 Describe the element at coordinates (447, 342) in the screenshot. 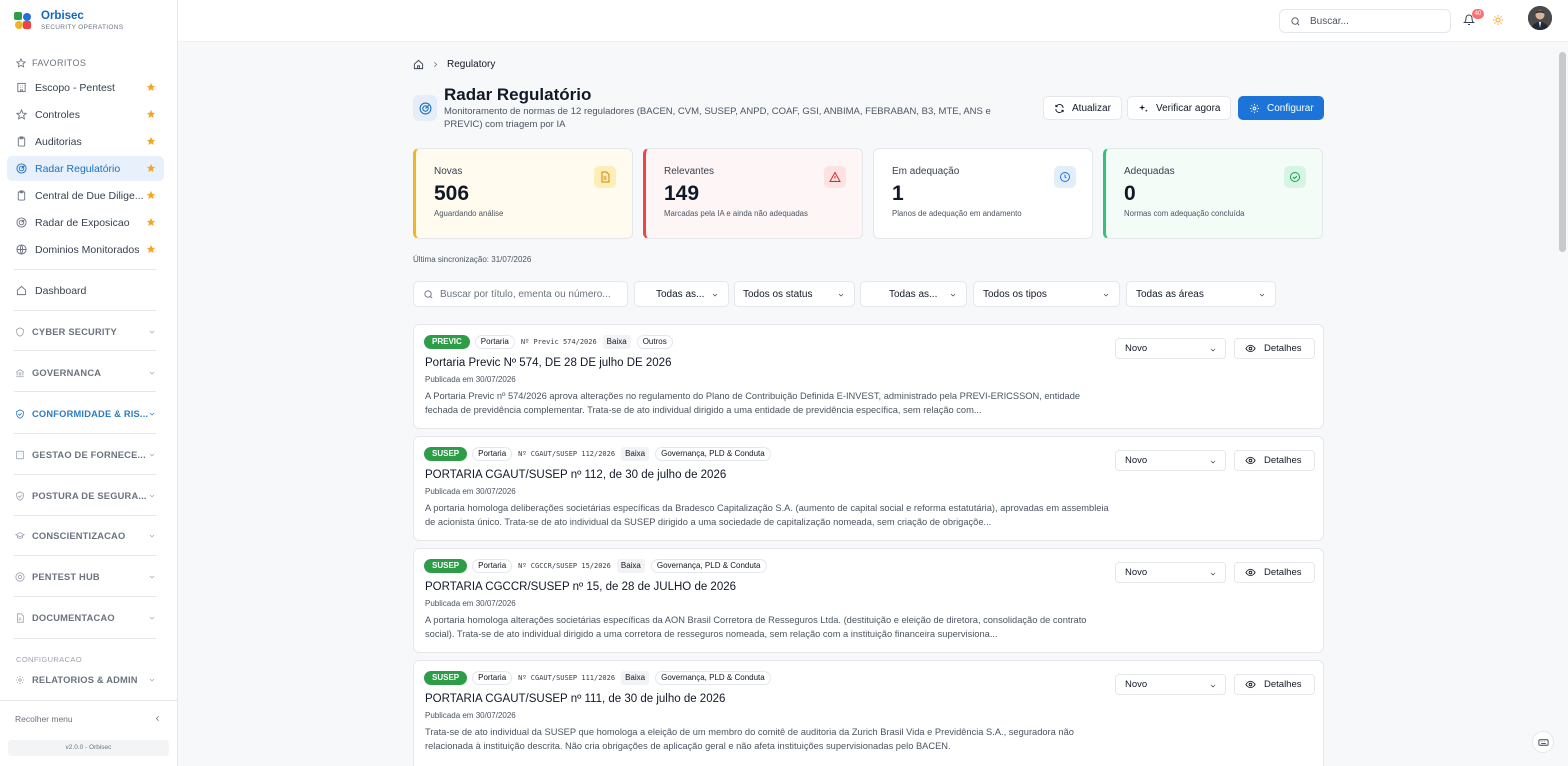

I see `regulator-badge: PREVIC` at that location.